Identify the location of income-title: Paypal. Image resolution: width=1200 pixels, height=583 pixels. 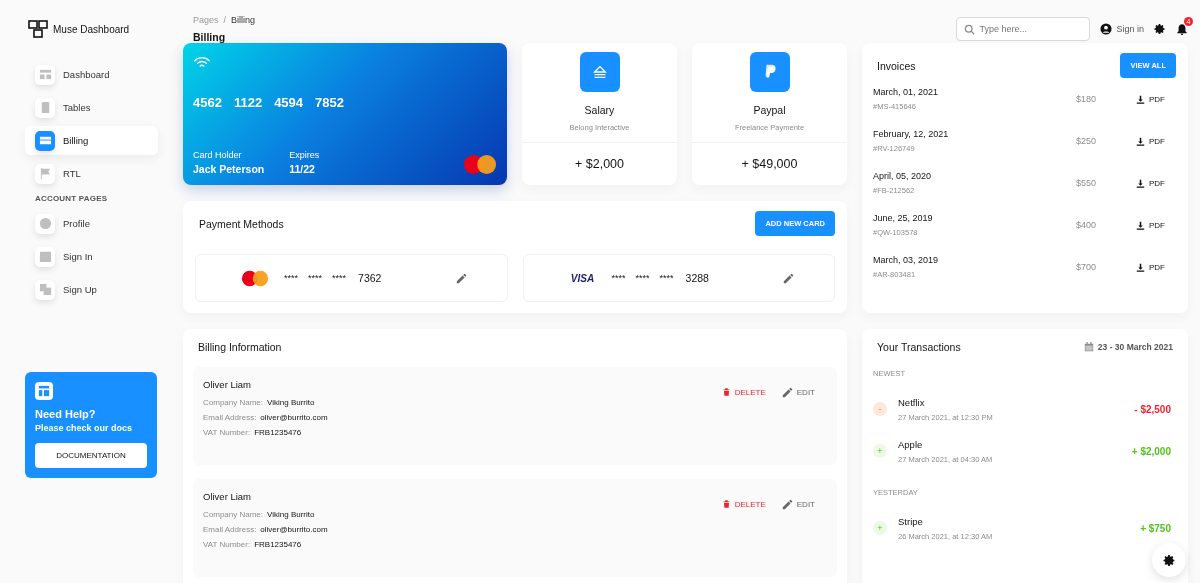
(769, 110).